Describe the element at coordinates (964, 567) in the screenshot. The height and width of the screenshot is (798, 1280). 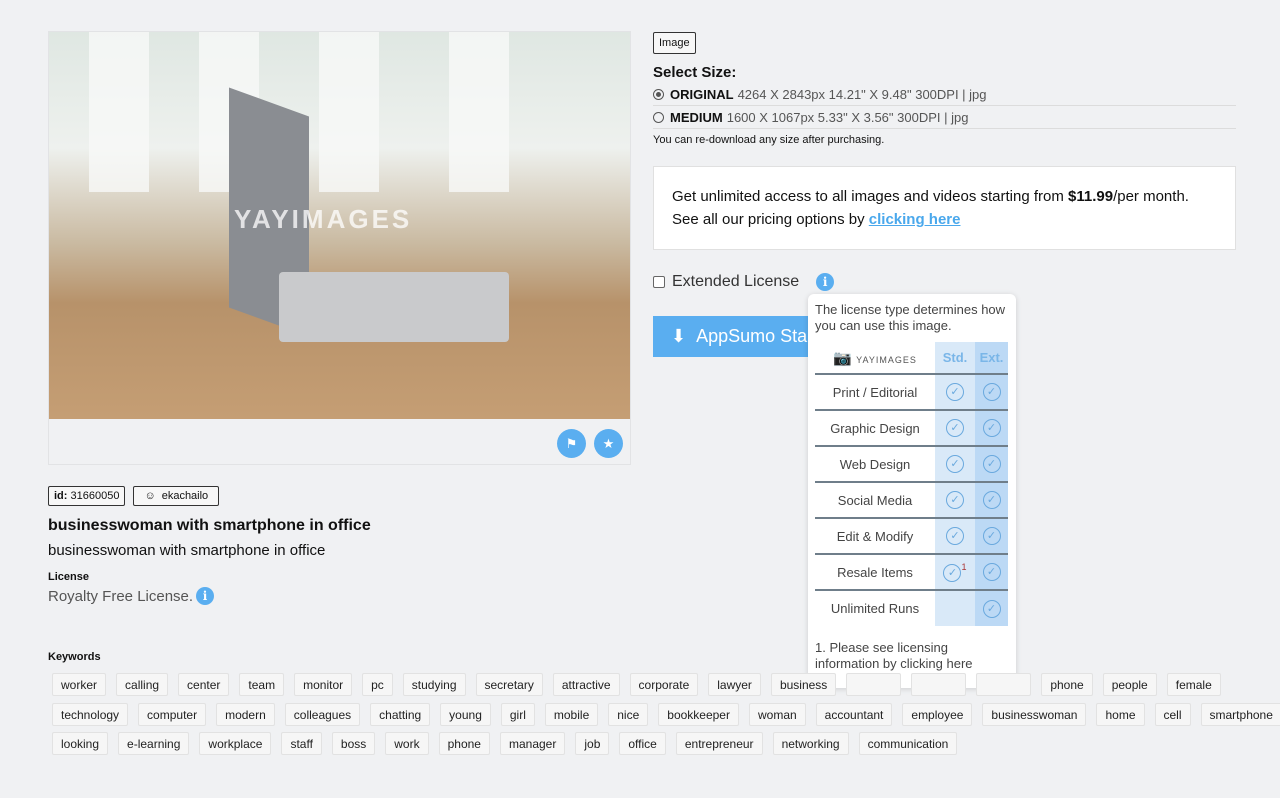
I see `footnote-marker: 1` at that location.